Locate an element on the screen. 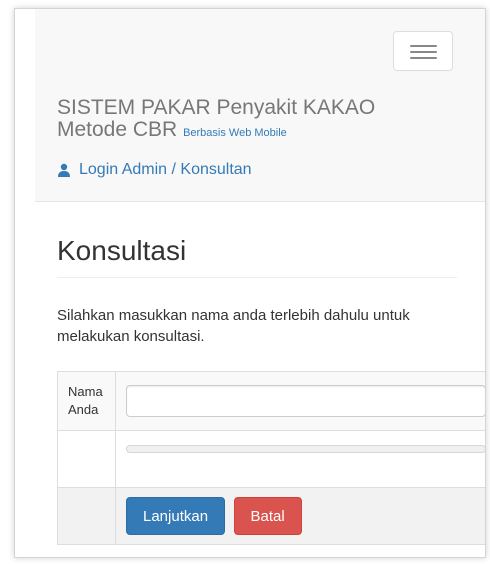 The image size is (490, 564). brand-method: Metode CBR is located at coordinates (117, 129).